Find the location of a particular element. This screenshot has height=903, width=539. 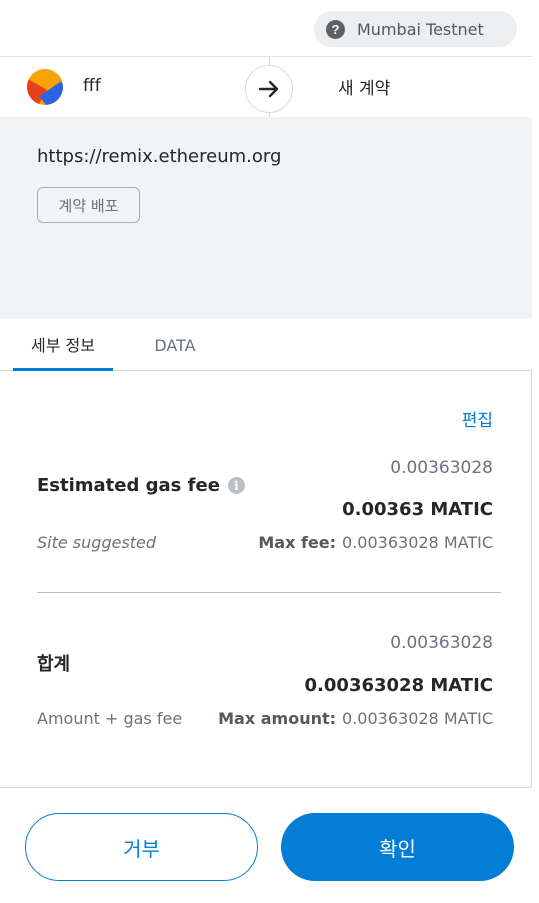

transaction-type-tag: 계약 배포 is located at coordinates (88, 205).